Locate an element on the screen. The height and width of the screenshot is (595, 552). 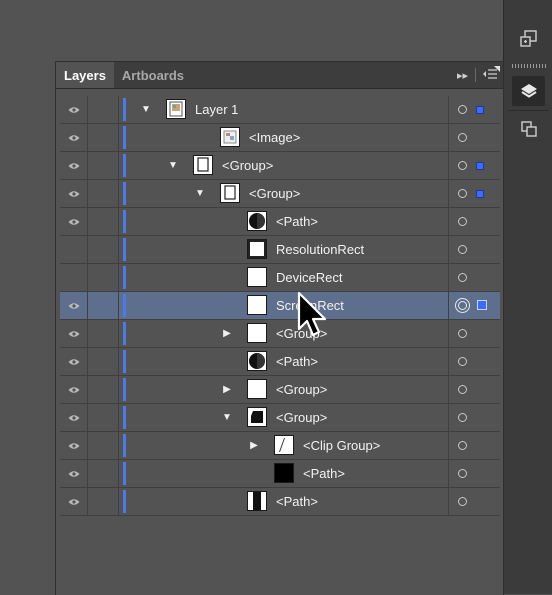
layer-row: ▼ Layer 1 is located at coordinates (280, 110).